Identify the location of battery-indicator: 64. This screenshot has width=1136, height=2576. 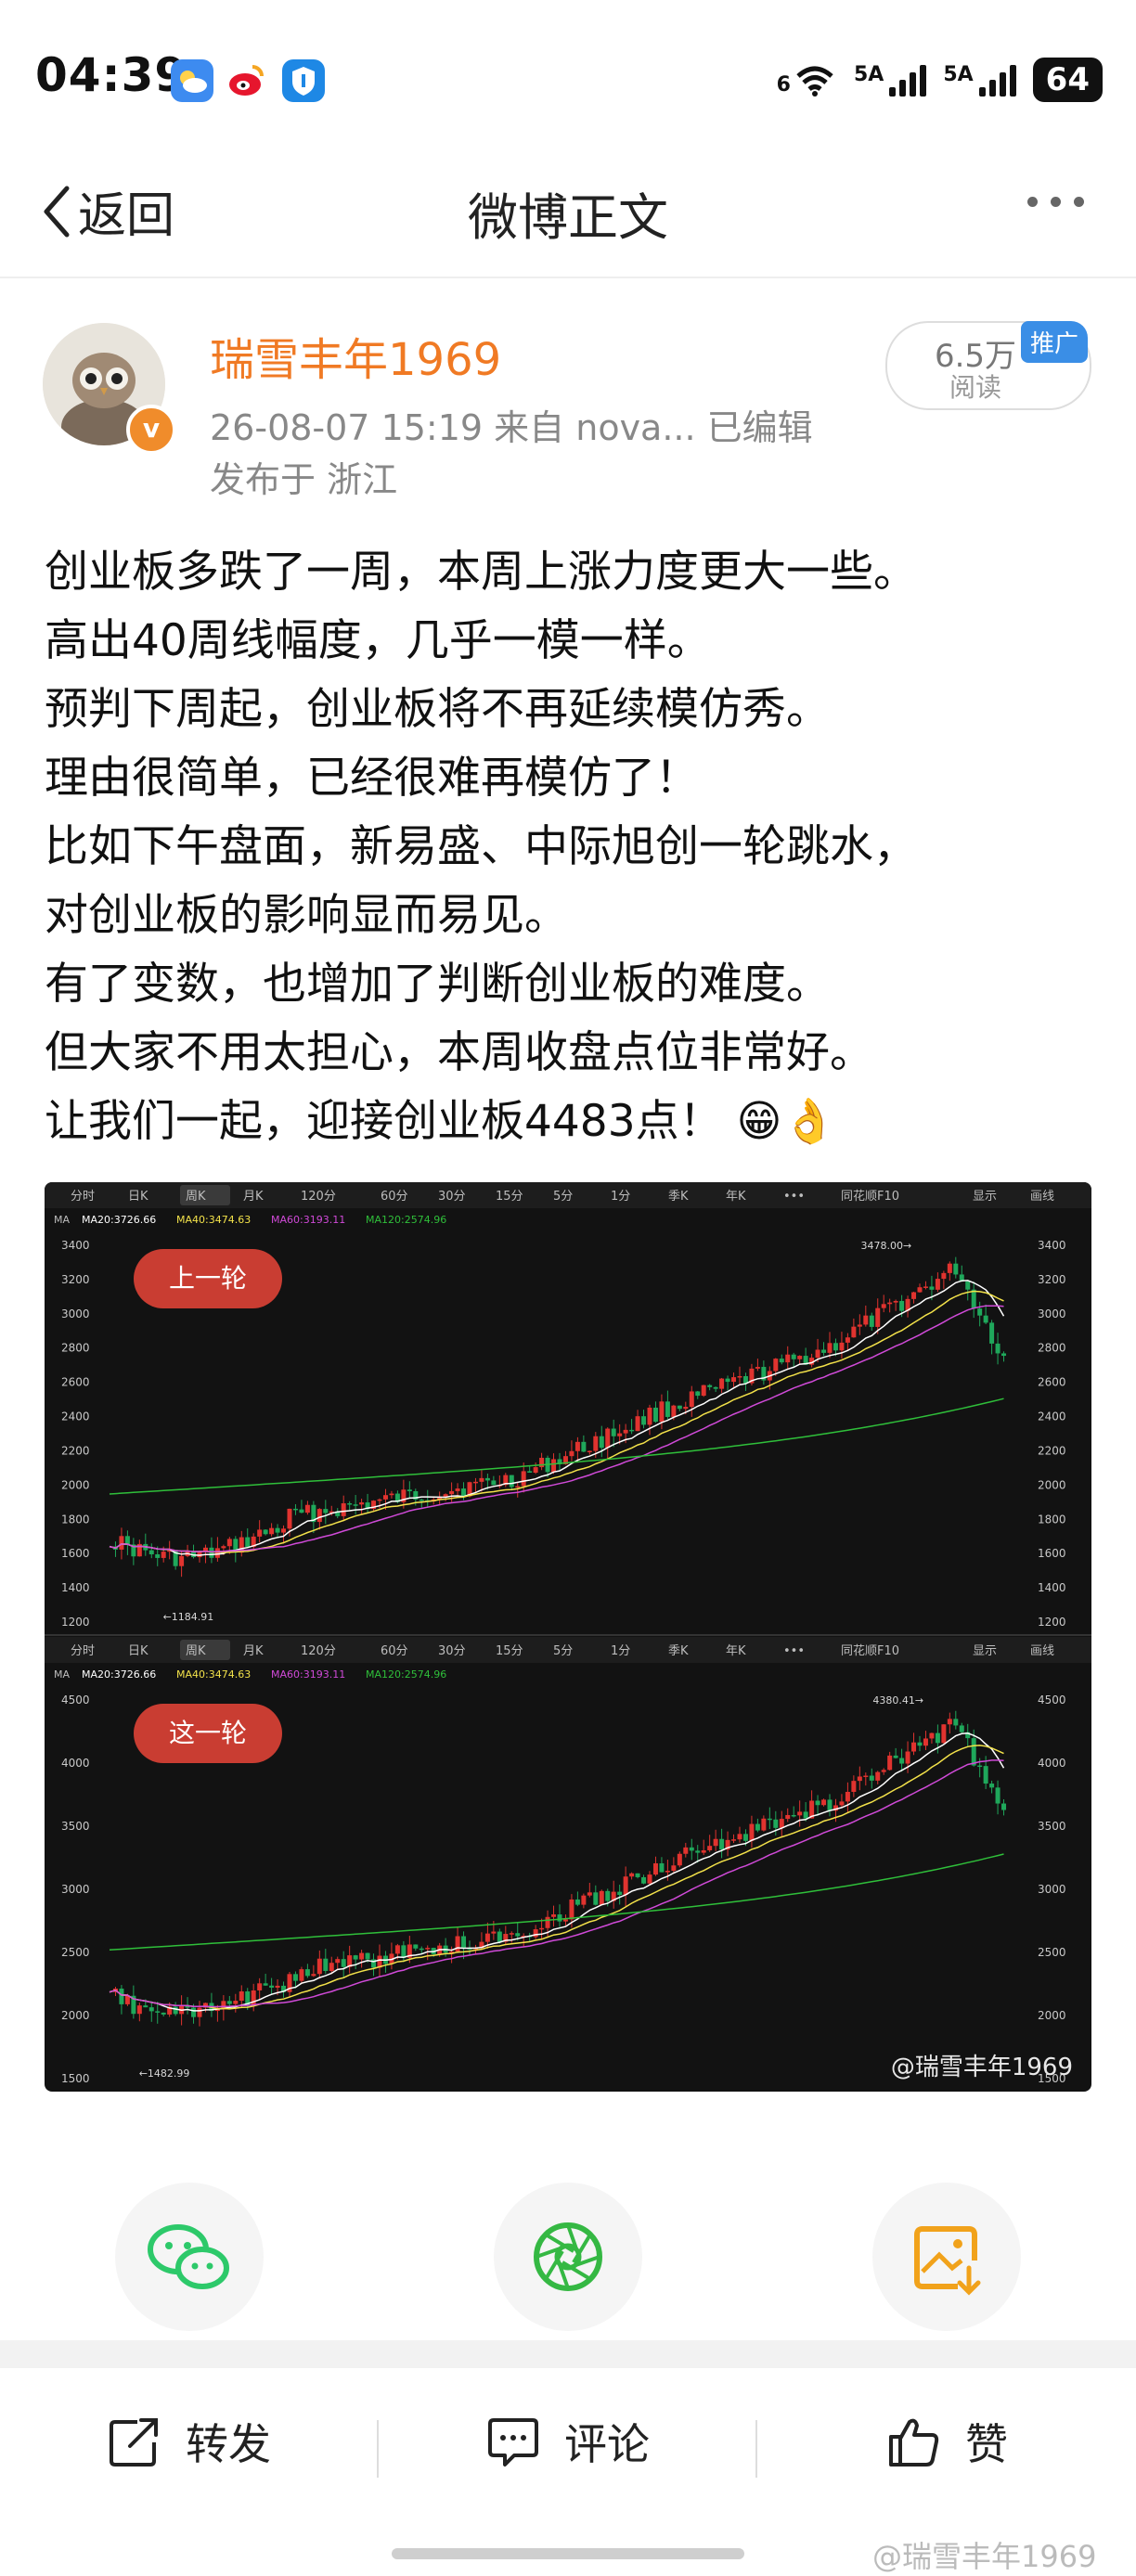
(1067, 80).